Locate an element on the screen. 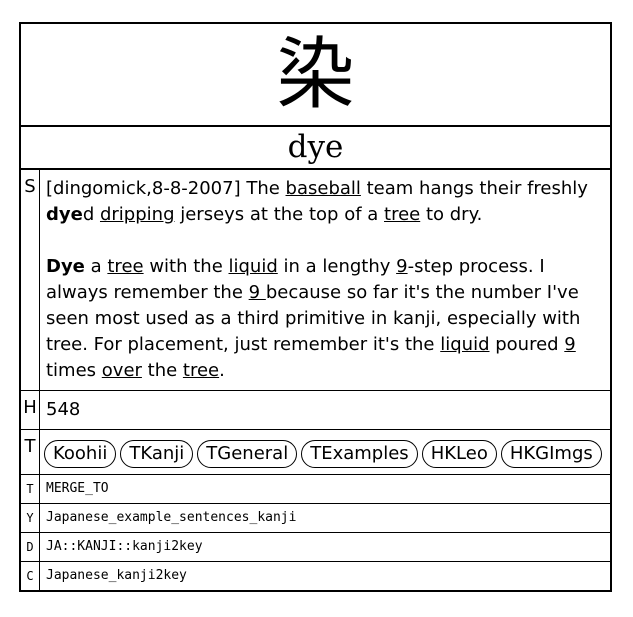 This screenshot has height=617, width=633. link-tkanji: TKanji is located at coordinates (157, 454).